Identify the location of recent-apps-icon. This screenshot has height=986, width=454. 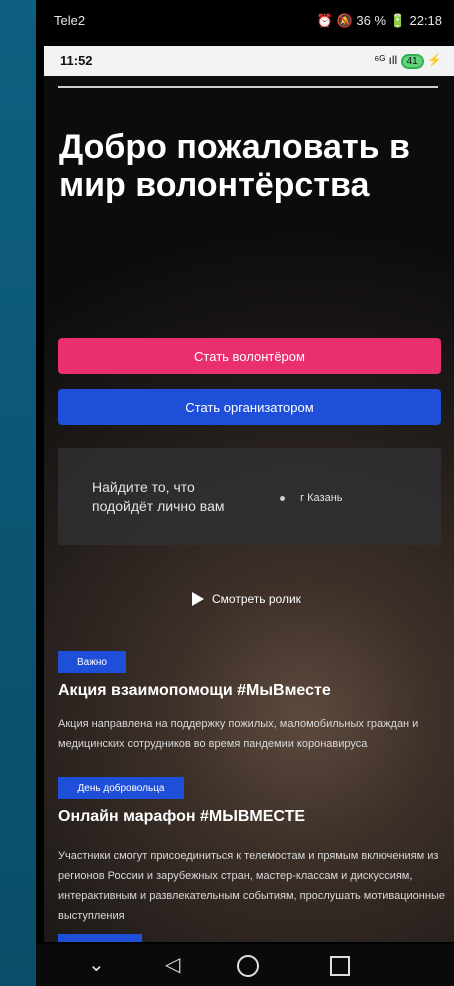
(340, 966).